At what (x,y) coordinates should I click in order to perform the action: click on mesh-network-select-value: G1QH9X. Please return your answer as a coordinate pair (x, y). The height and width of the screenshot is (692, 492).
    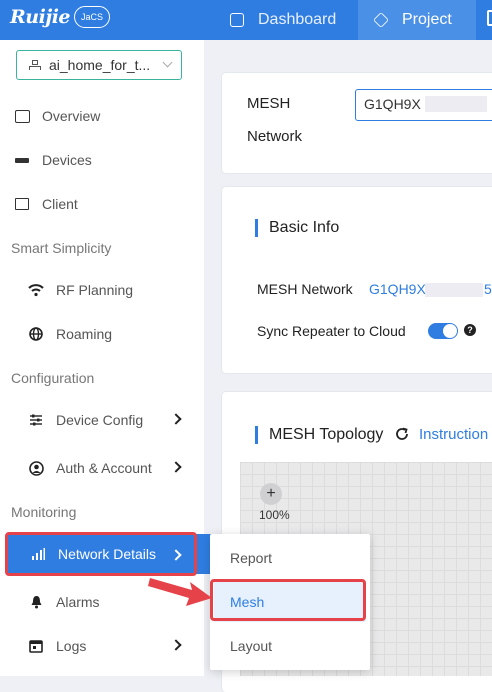
    Looking at the image, I should click on (392, 104).